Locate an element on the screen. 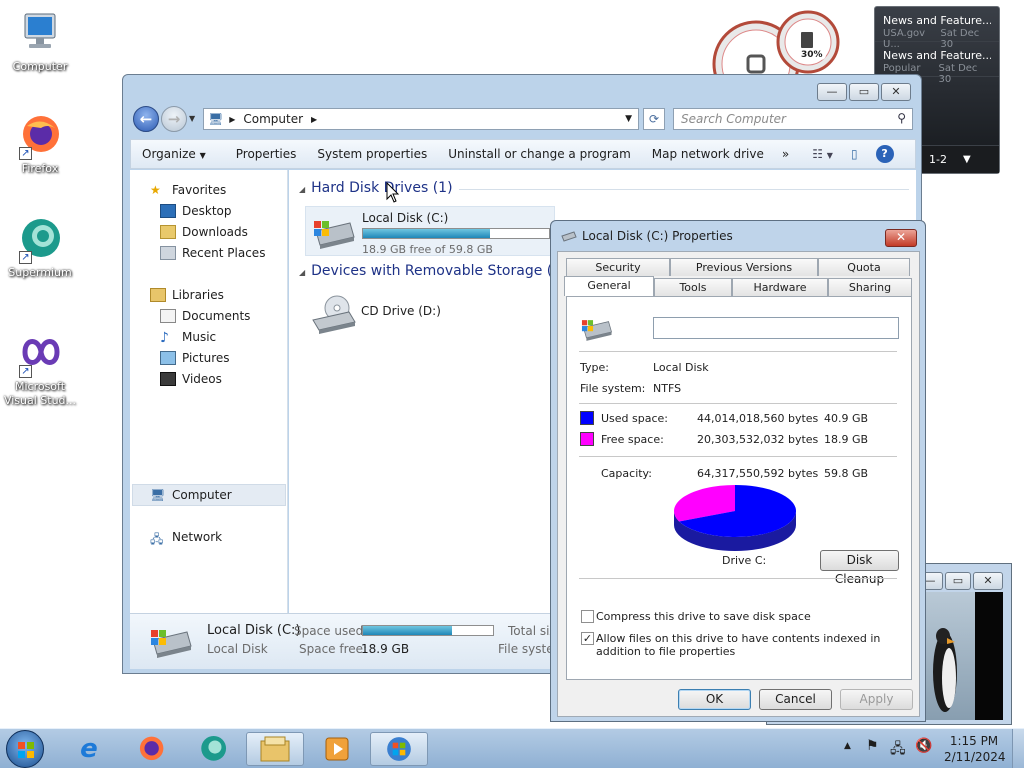 The image size is (1024, 768). tab-general: General is located at coordinates (609, 286).